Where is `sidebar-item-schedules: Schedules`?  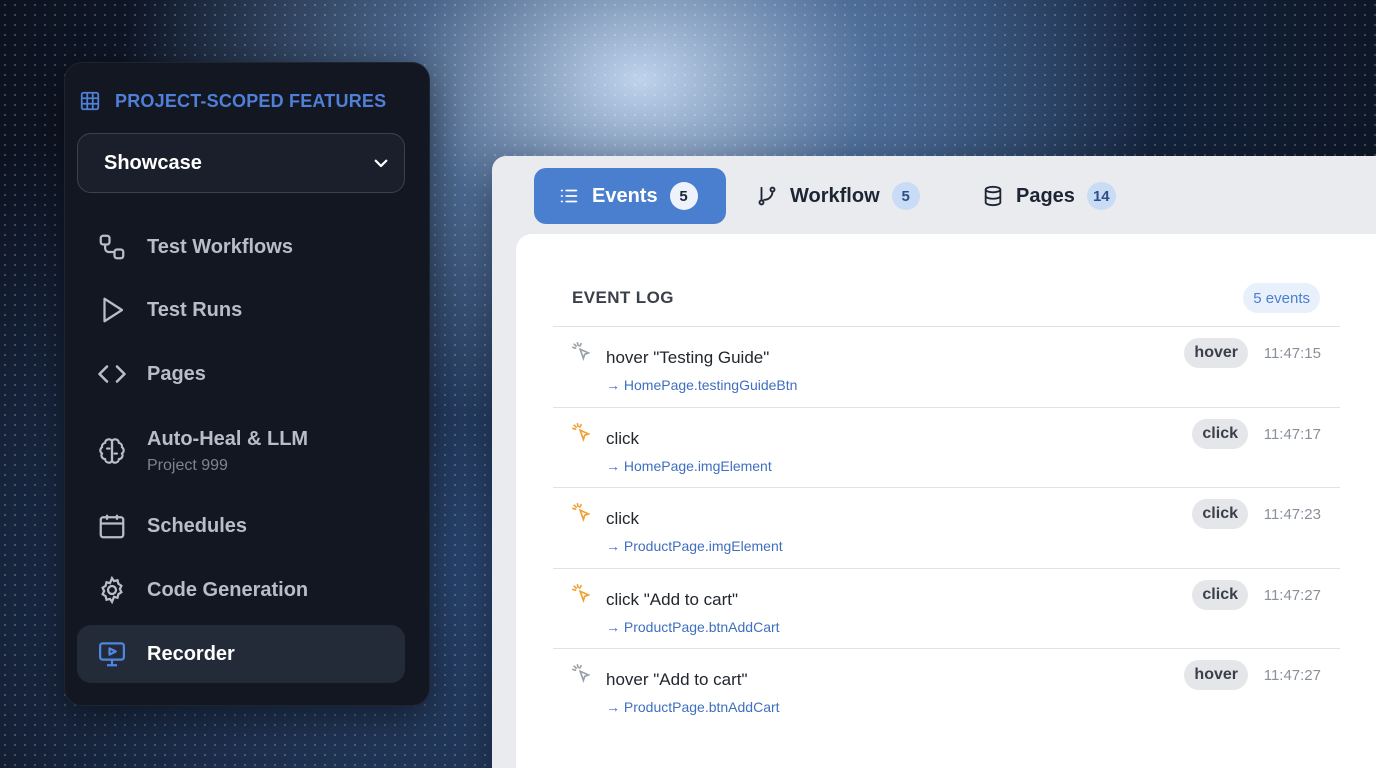 sidebar-item-schedules: Schedules is located at coordinates (241, 526).